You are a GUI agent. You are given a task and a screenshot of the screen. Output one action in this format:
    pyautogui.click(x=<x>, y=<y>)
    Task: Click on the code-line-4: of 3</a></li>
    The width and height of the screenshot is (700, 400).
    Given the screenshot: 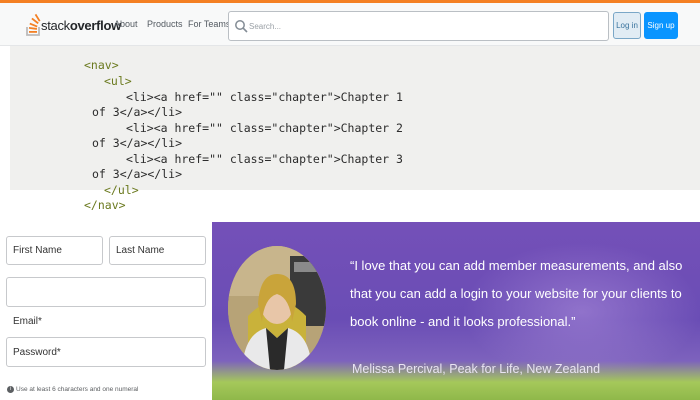 What is the action you would take?
    pyautogui.click(x=137, y=112)
    